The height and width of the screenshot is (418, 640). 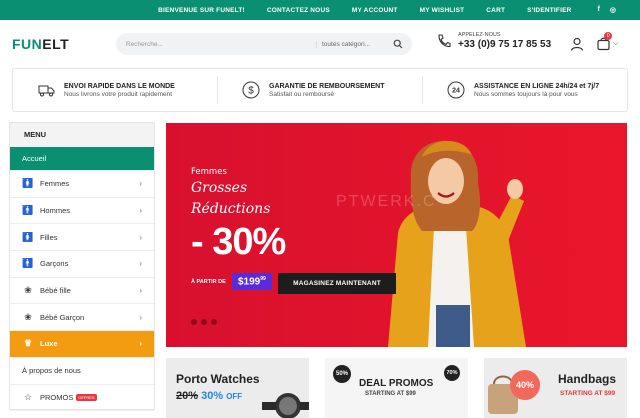 What do you see at coordinates (327, 86) in the screenshot?
I see `feature-refund-title: GARANTIE DE REMBOURSEMENT` at bounding box center [327, 86].